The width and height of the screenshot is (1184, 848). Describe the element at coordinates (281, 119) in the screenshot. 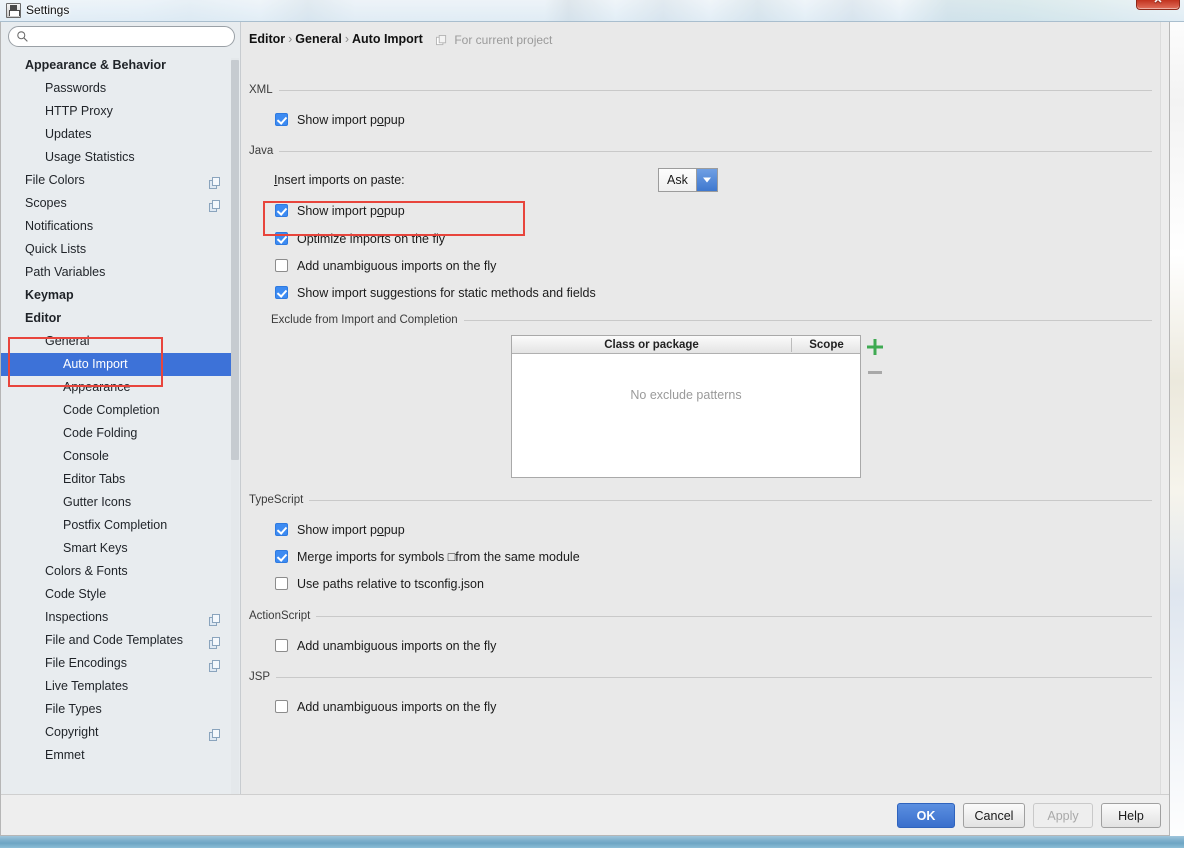

I see `checkbox-xml-show-import-popup` at that location.